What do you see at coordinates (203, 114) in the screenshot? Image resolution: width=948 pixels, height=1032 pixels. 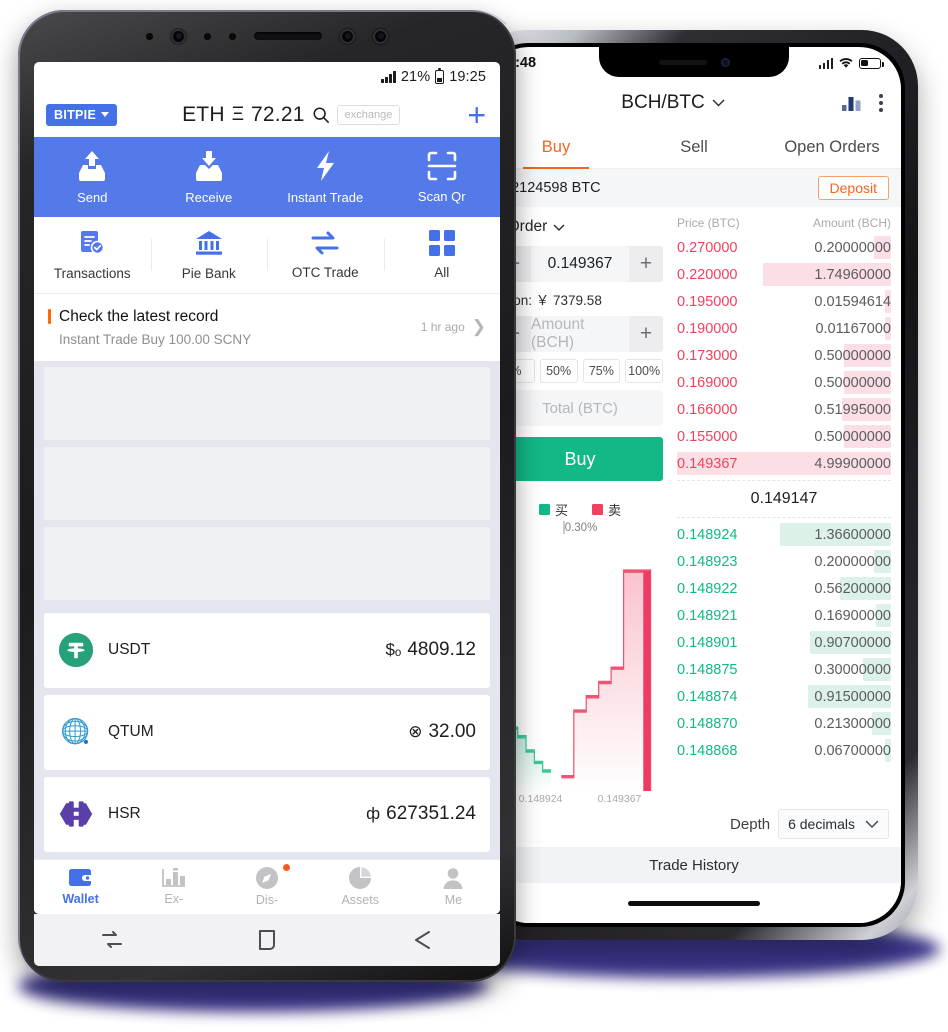 I see `rate-currency: ETH` at bounding box center [203, 114].